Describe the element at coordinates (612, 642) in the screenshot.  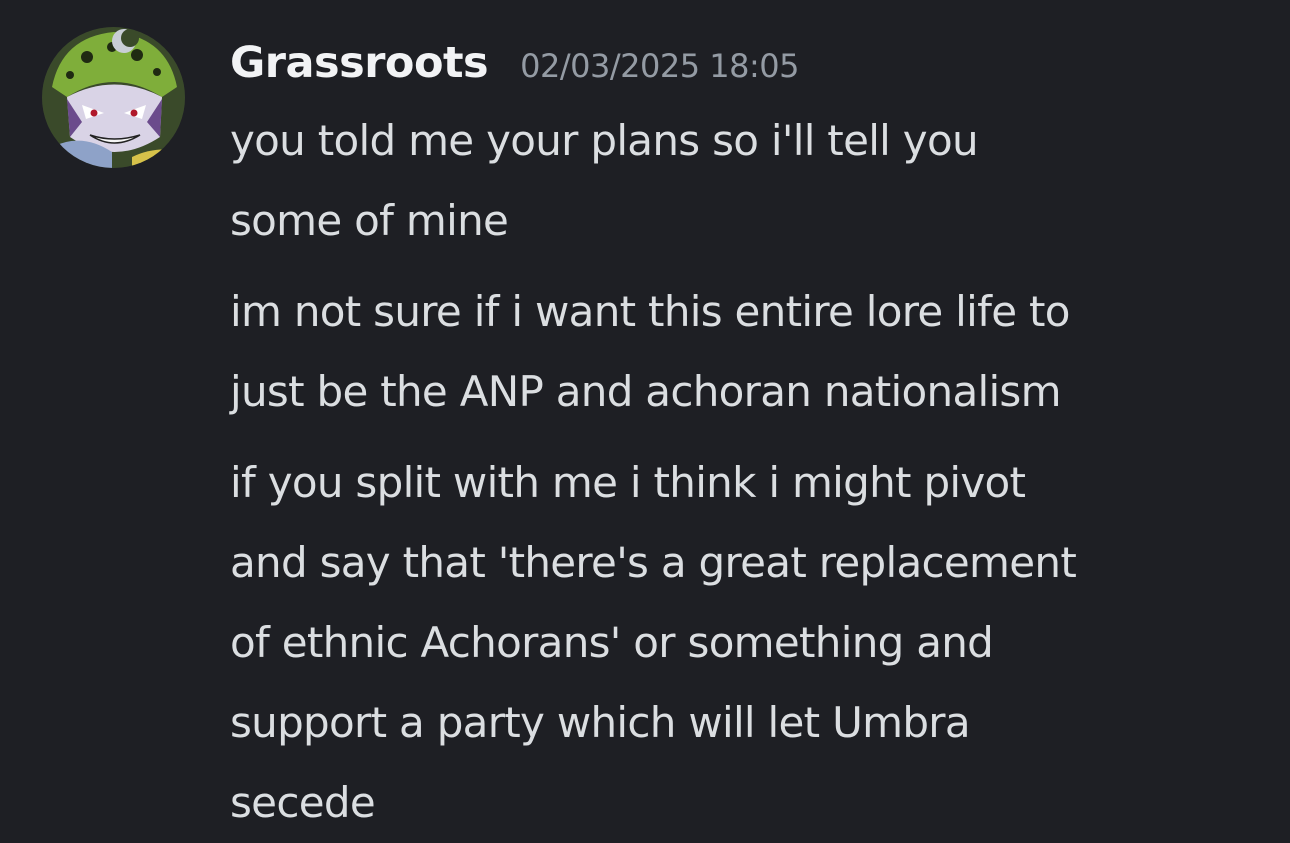
I see `message-text-line: of ethnic Achorans' or something and` at that location.